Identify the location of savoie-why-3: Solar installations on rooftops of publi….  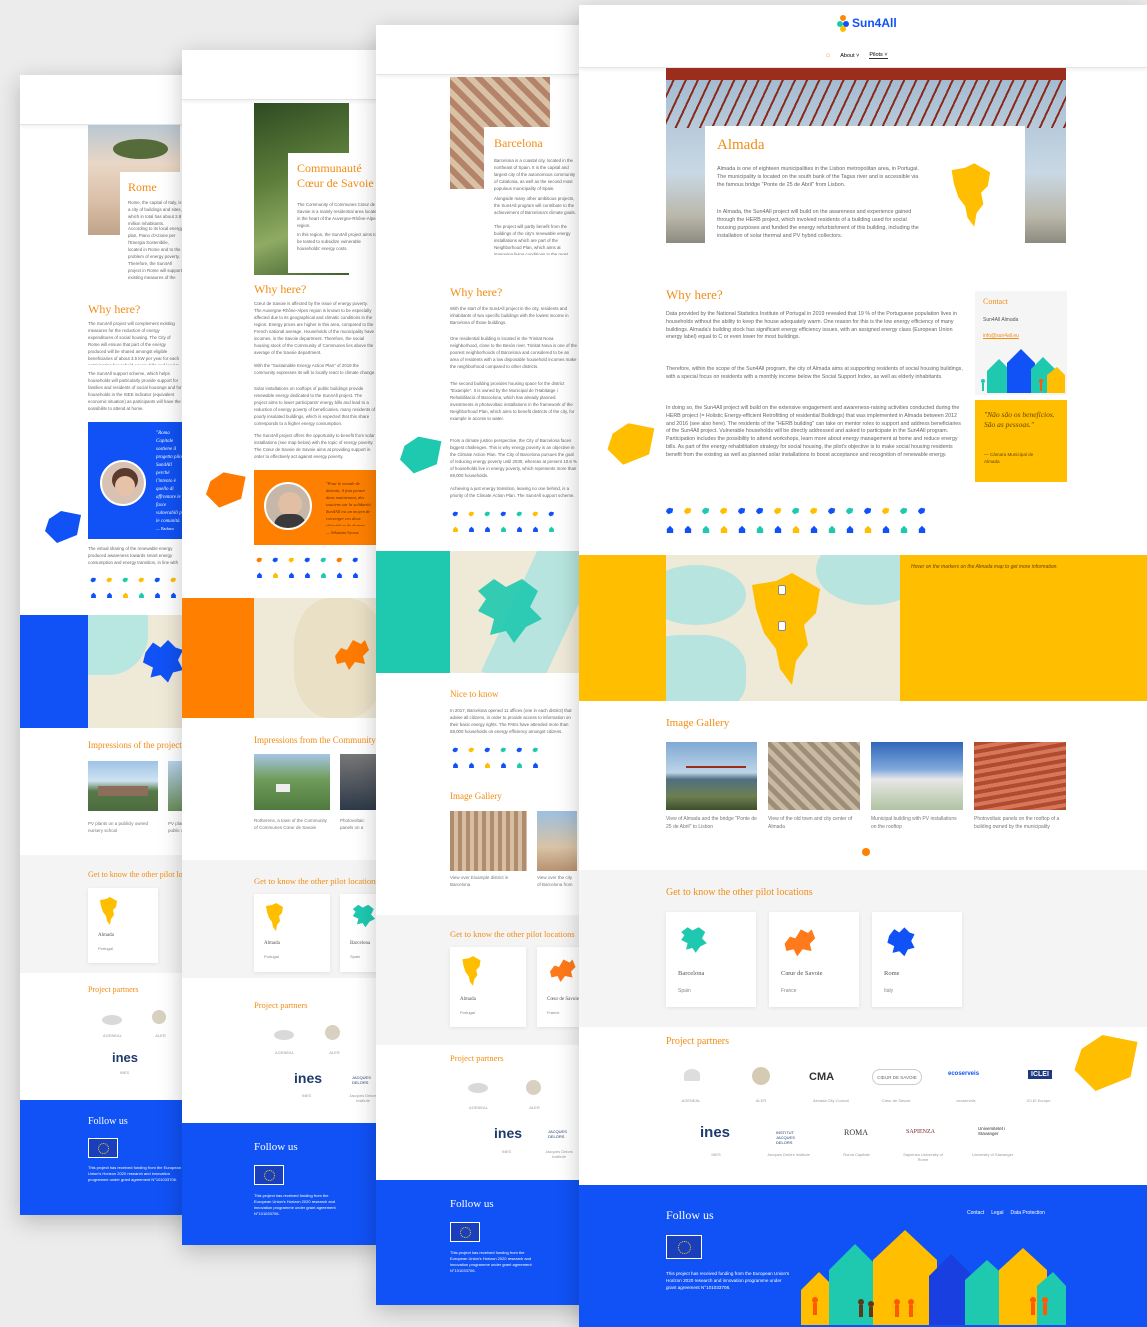
(315, 406).